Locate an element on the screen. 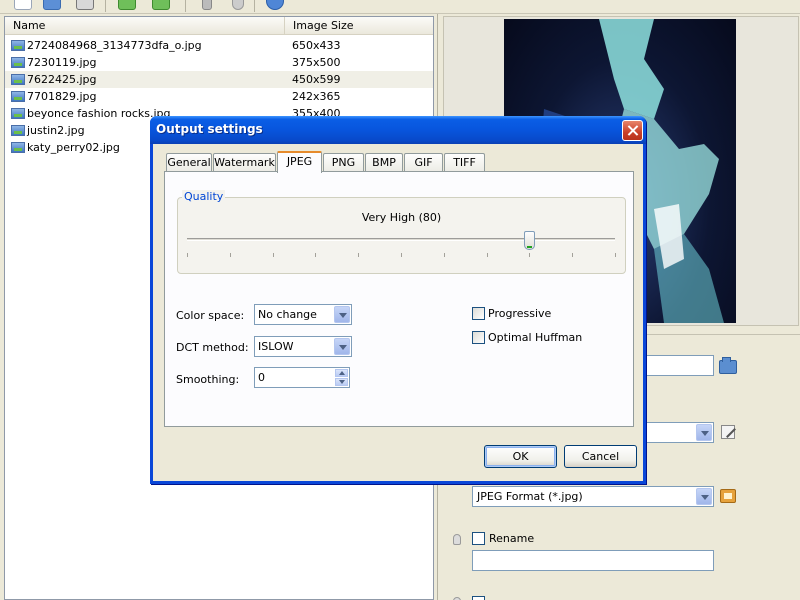  close-button is located at coordinates (632, 130).